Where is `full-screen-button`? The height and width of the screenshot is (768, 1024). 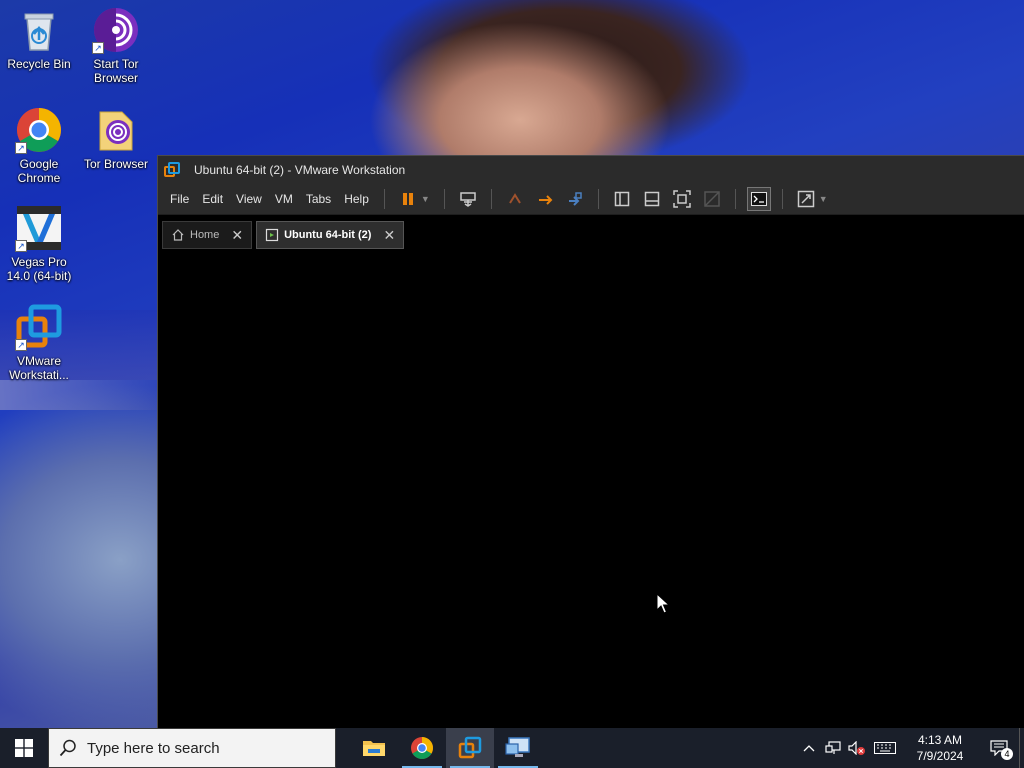 full-screen-button is located at coordinates (682, 199).